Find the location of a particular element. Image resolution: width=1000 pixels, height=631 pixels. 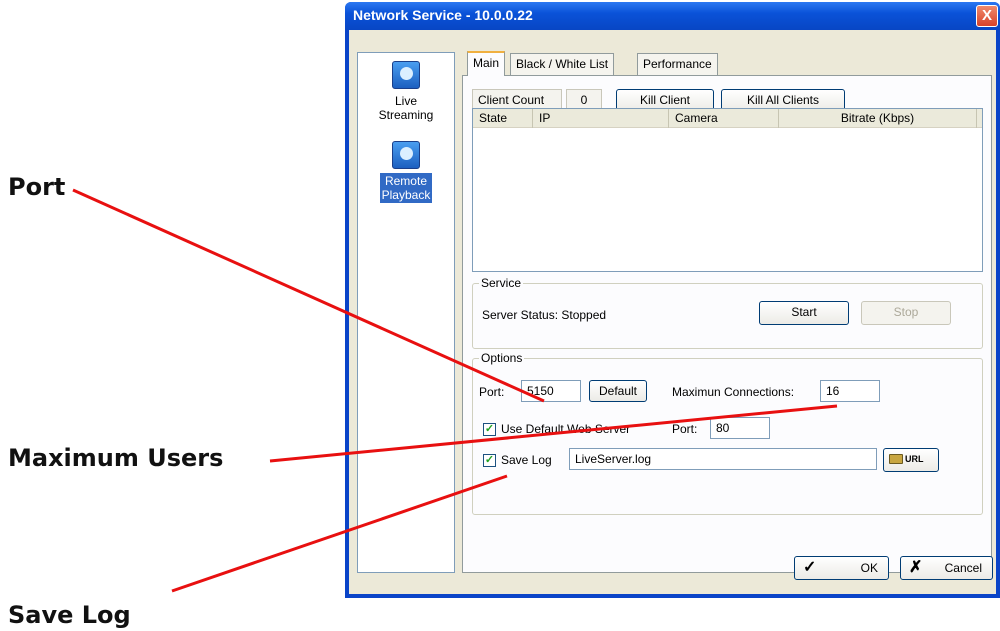

options-group-title: Options is located at coordinates (502, 358).